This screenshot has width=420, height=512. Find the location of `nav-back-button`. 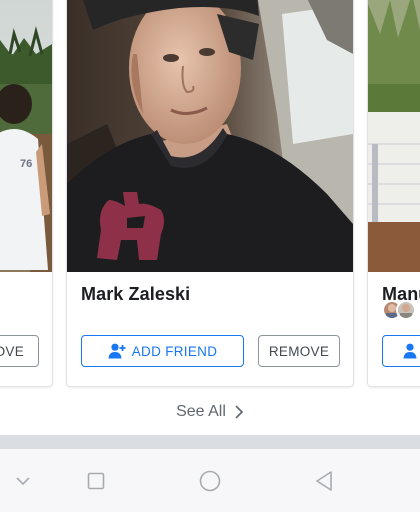

nav-back-button is located at coordinates (324, 480).